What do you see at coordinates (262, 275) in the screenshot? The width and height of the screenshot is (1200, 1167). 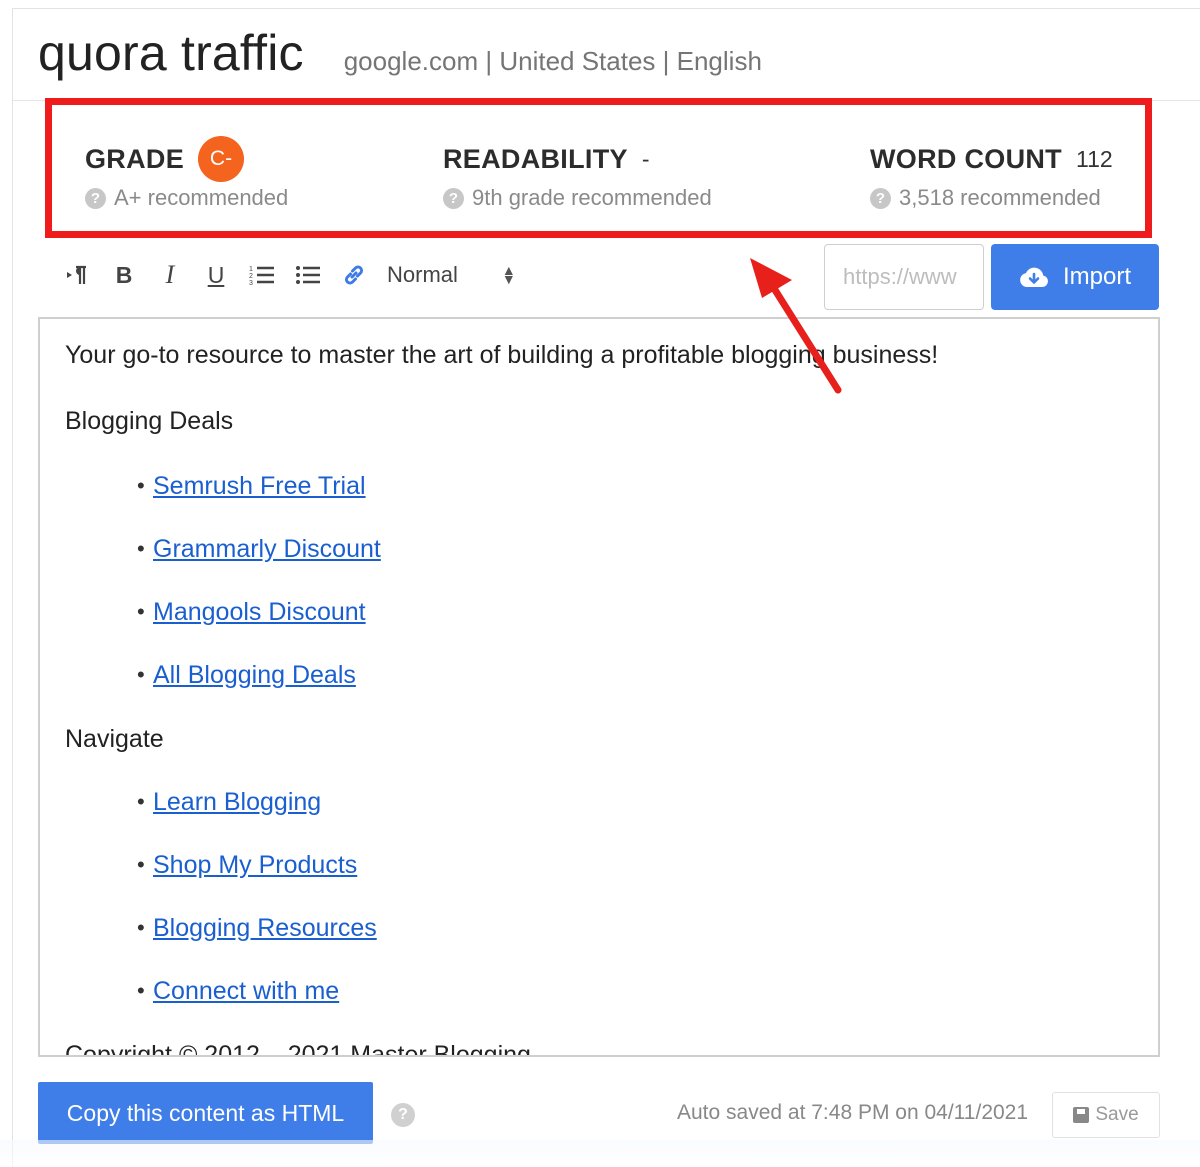 I see `ordered-list-icon: 123` at bounding box center [262, 275].